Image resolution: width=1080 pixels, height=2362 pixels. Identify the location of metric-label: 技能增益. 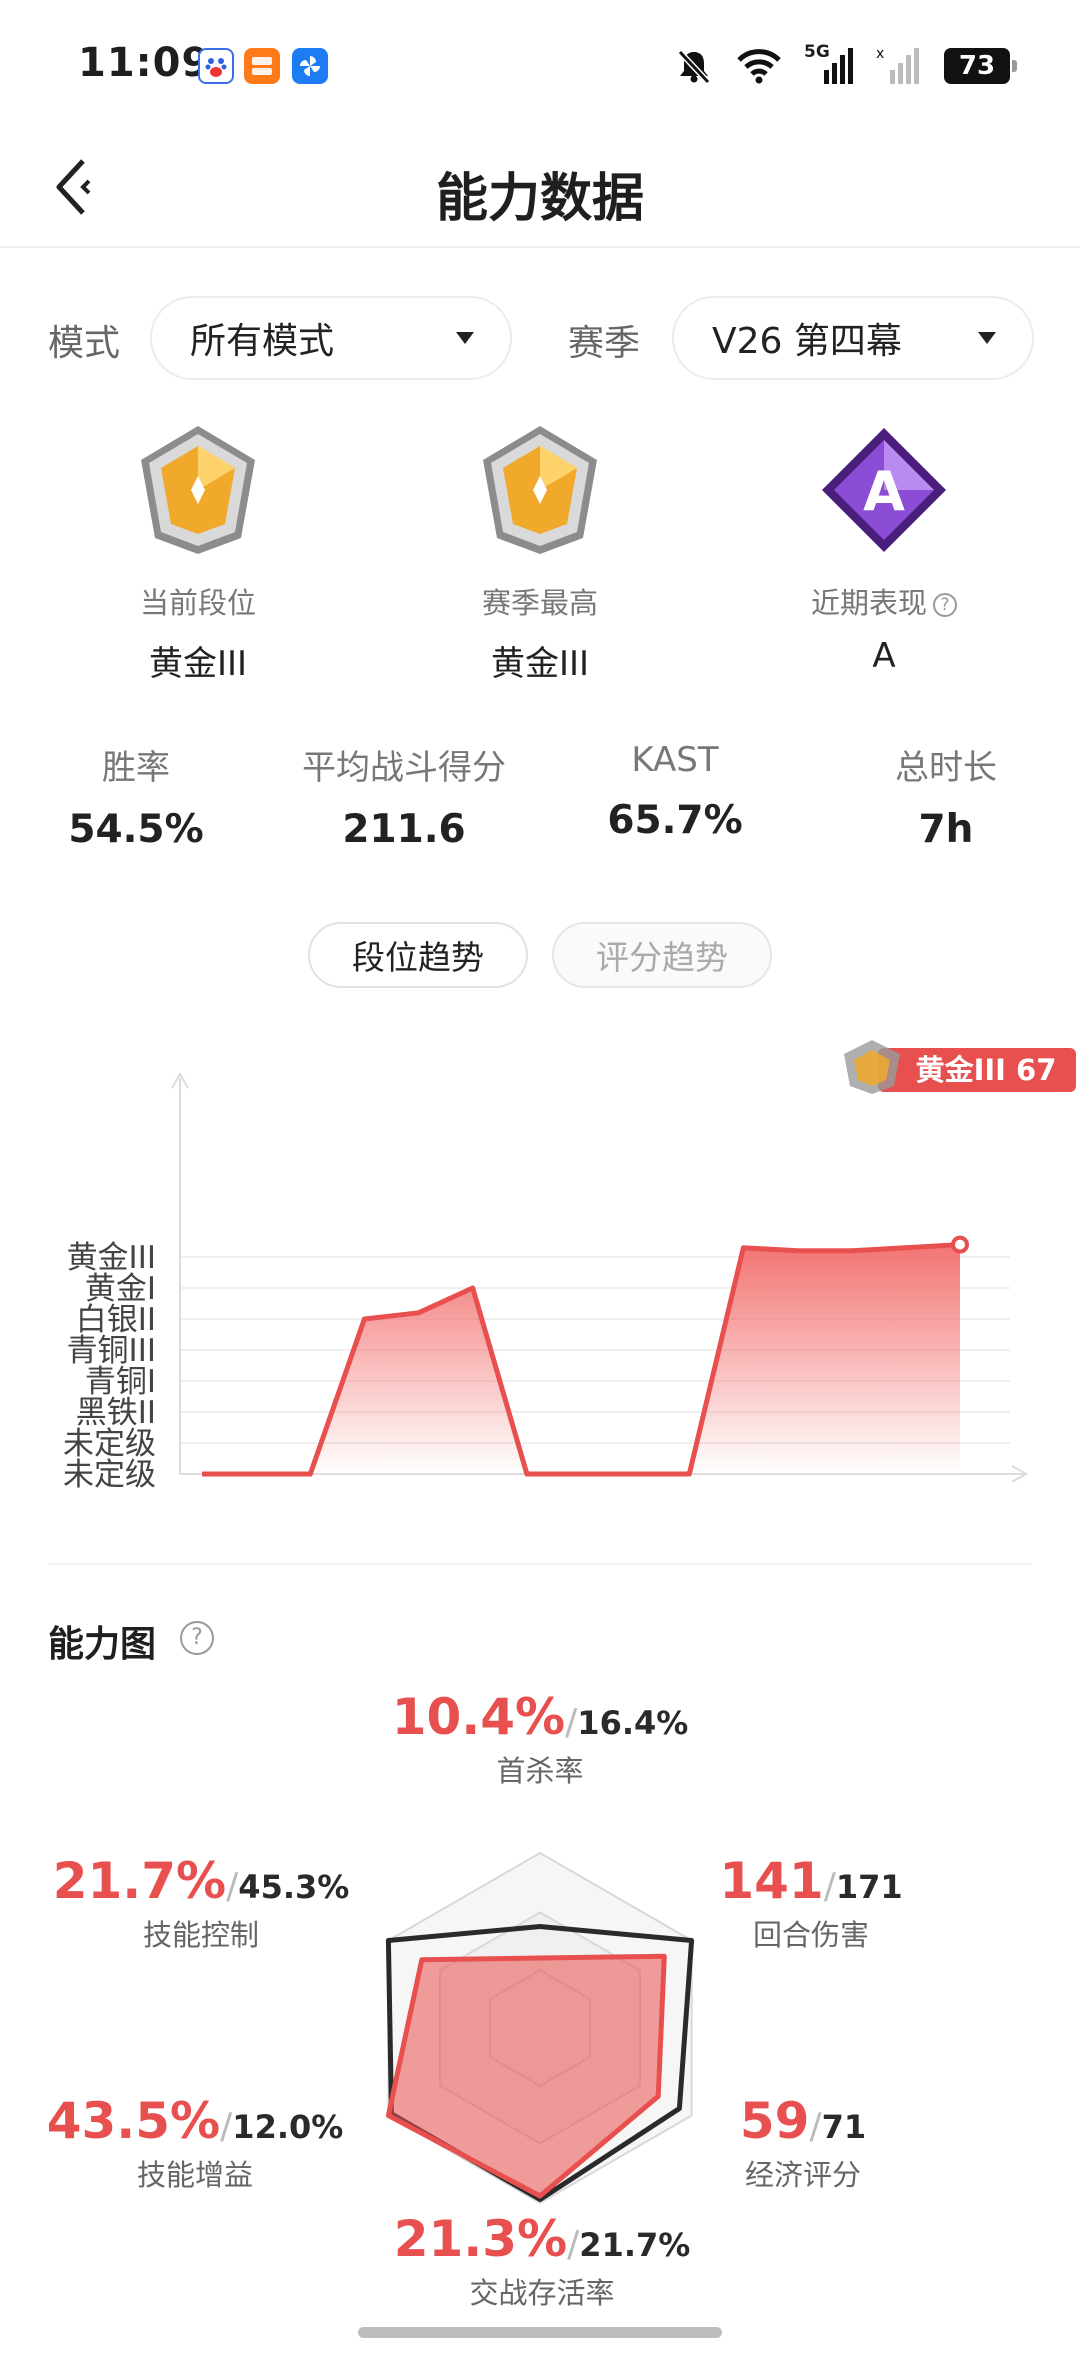
(194, 2175).